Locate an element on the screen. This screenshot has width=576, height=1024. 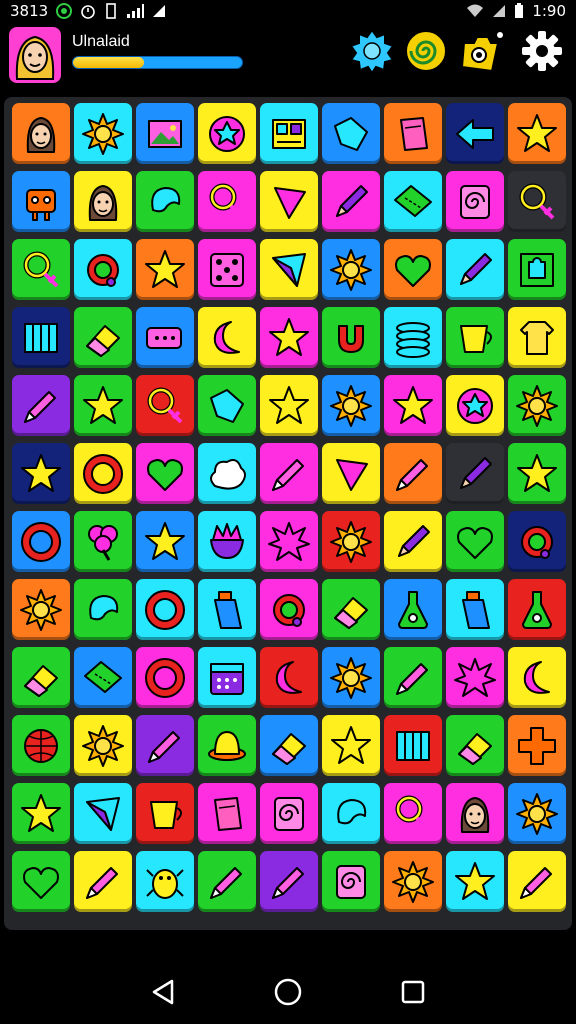
camera-button is located at coordinates (482, 51).